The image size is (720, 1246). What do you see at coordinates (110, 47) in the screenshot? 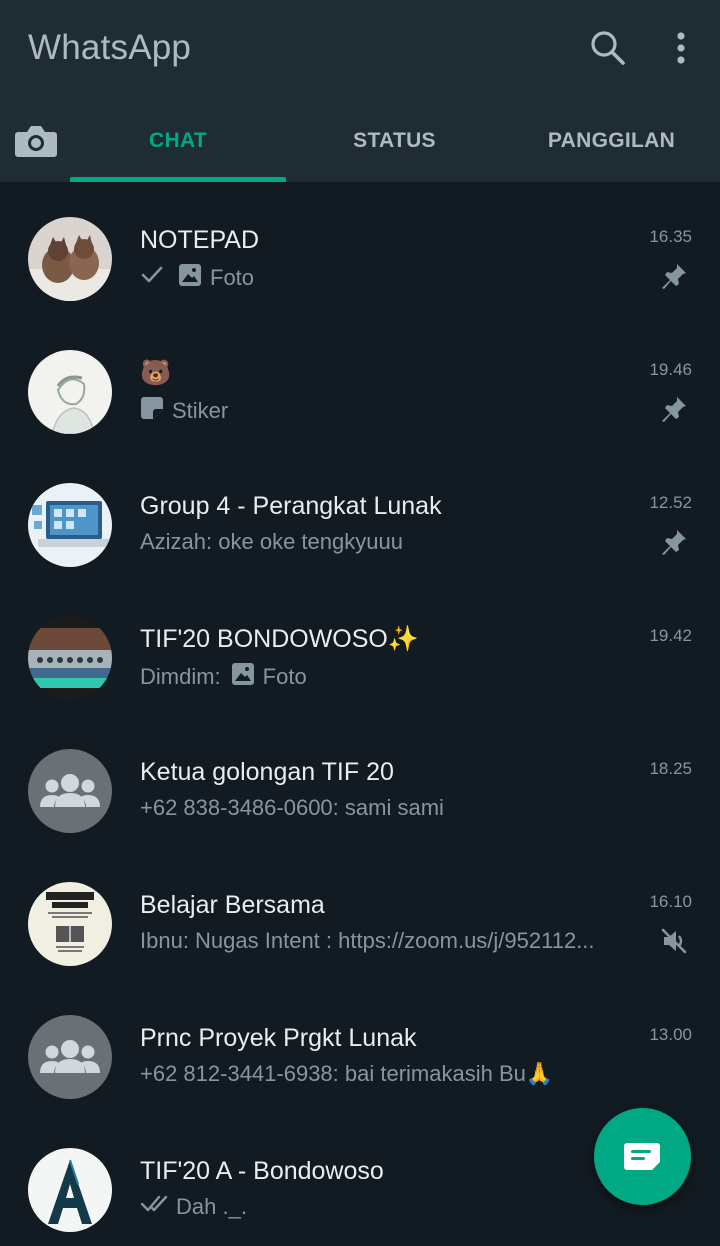
I see `app-title: WhatsApp` at bounding box center [110, 47].